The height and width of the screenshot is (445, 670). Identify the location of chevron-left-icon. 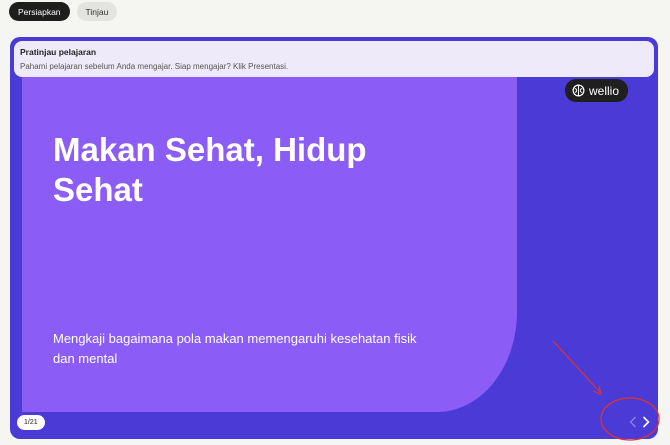
(633, 424).